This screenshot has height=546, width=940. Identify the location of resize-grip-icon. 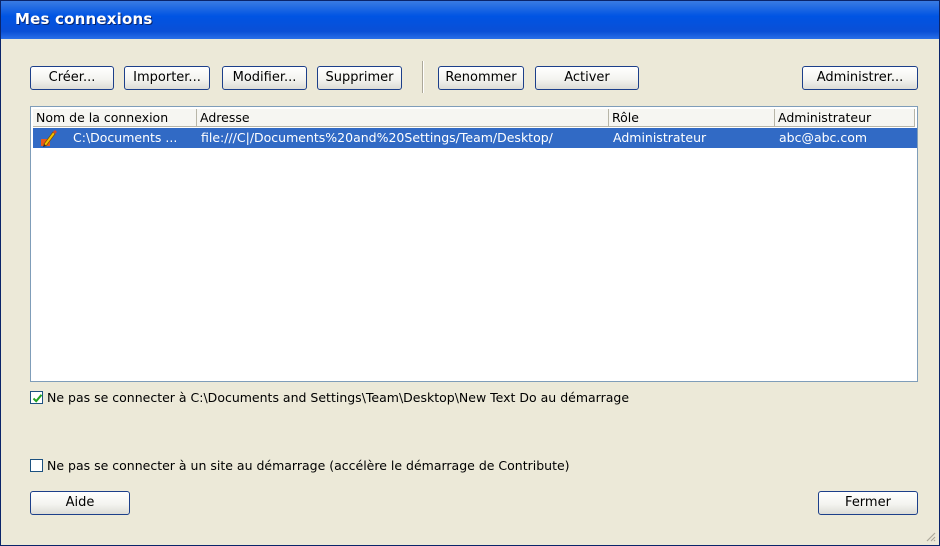
(930, 536).